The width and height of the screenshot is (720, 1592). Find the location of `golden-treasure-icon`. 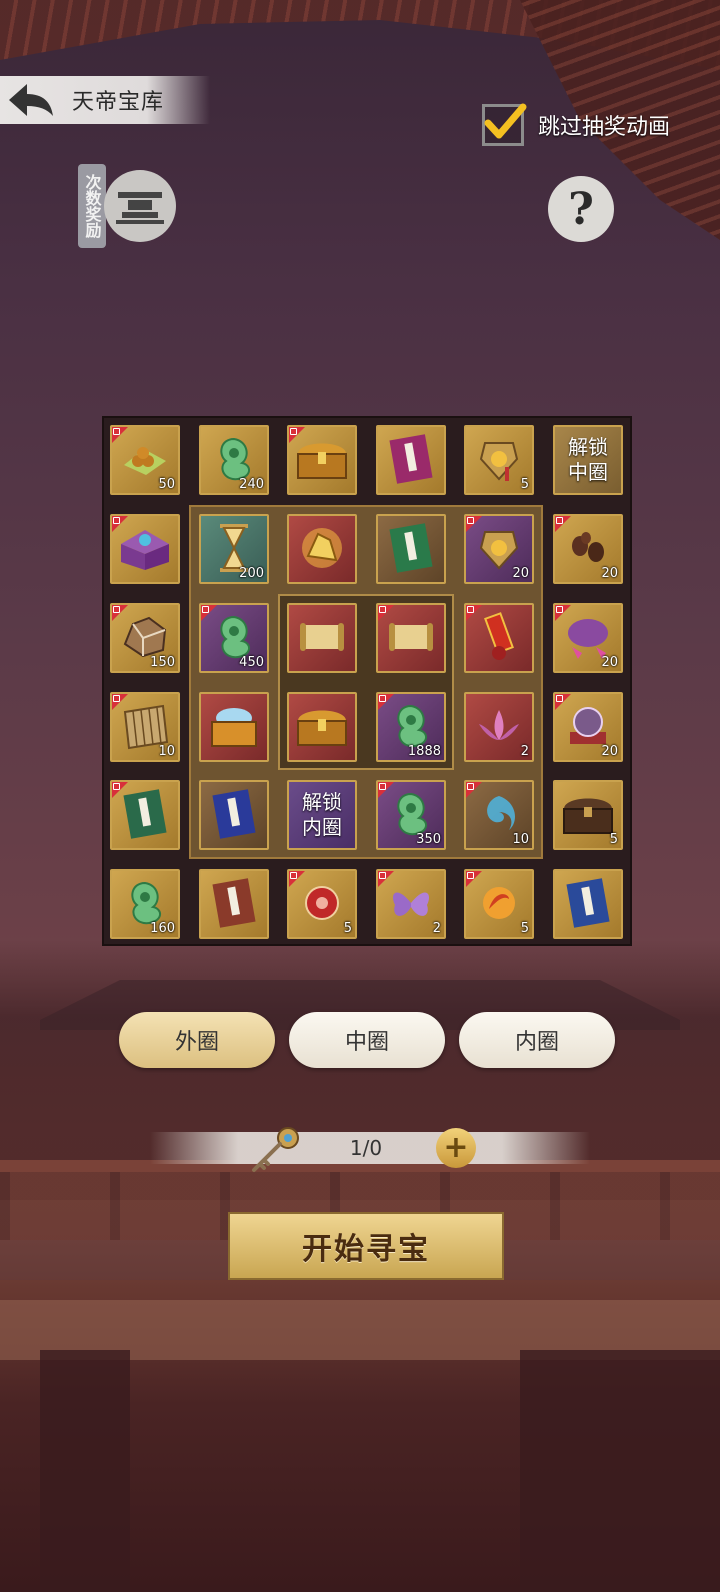

golden-treasure-icon is located at coordinates (322, 547).